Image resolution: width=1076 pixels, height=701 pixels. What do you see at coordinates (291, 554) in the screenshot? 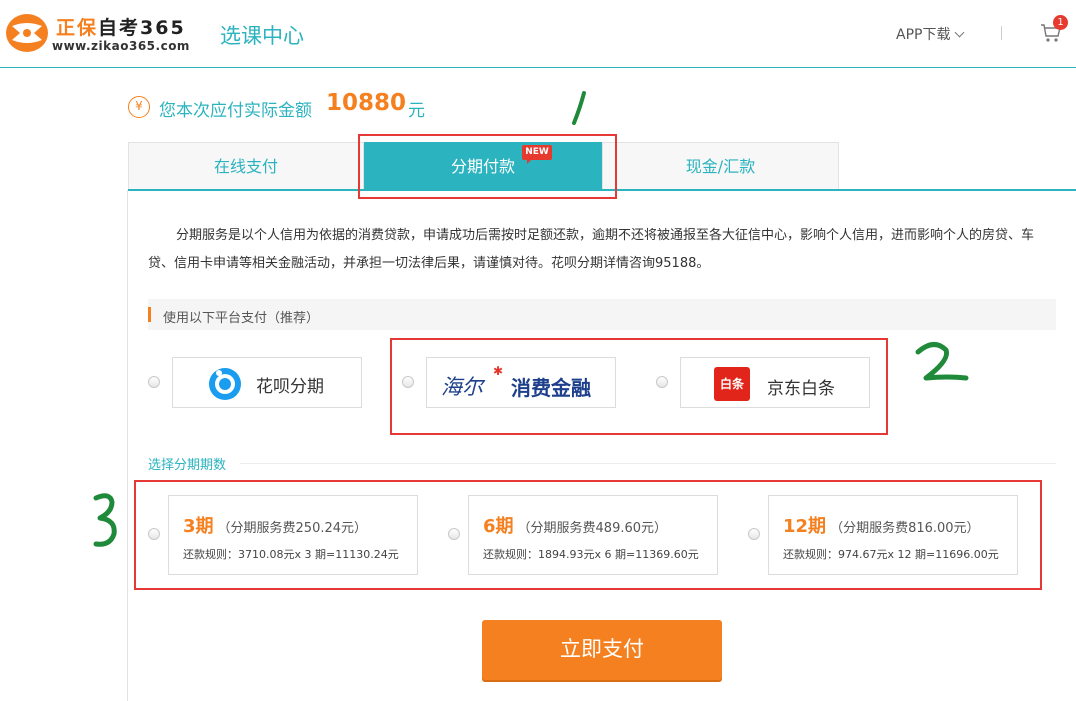
I see `plan-3-rule: 还款规则：3710.08元x 3 期=11130.24元` at bounding box center [291, 554].